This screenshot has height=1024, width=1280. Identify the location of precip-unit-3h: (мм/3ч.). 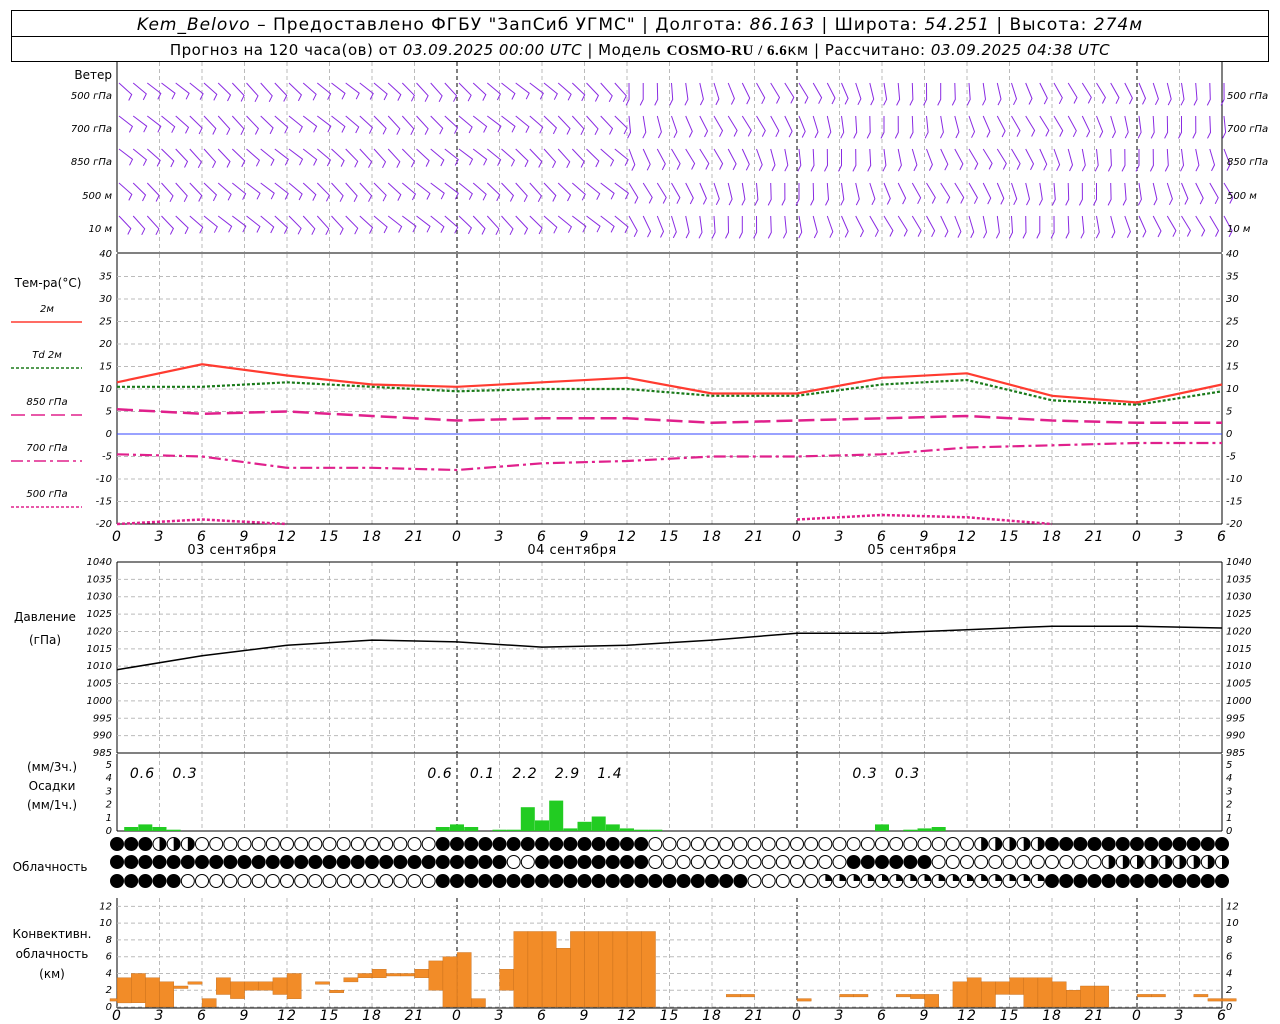
(52, 767).